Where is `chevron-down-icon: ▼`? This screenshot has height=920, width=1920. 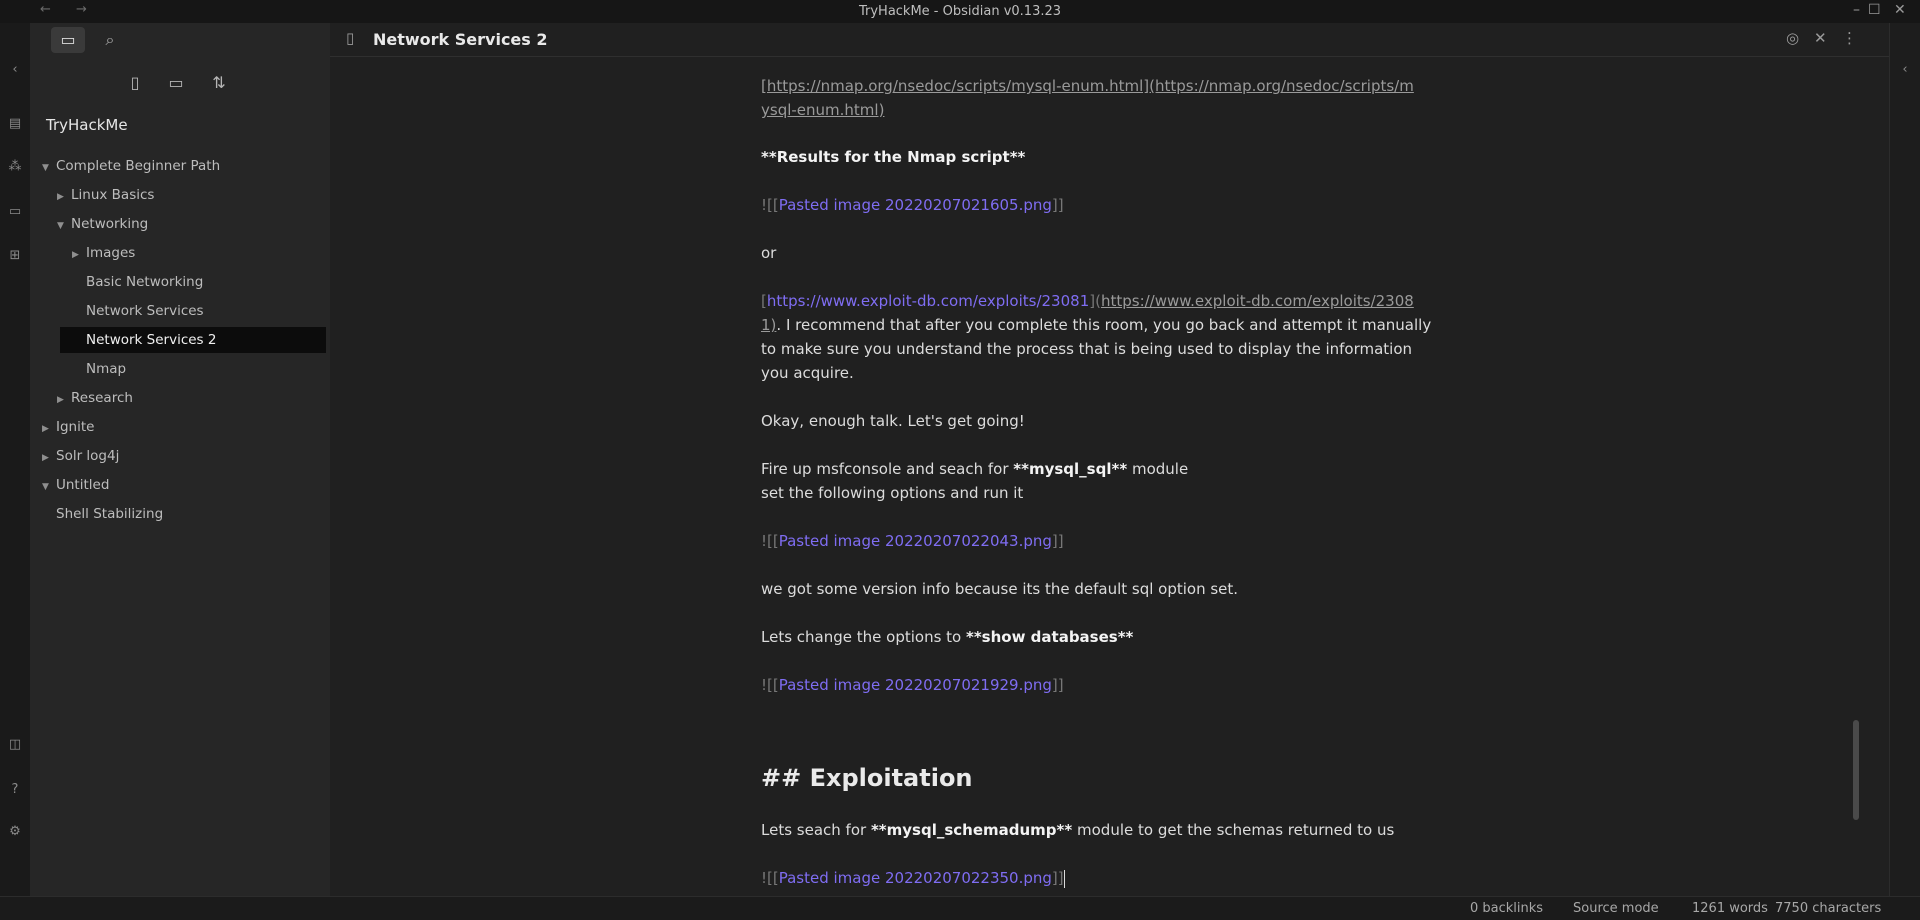
chevron-down-icon: ▼ is located at coordinates (45, 168).